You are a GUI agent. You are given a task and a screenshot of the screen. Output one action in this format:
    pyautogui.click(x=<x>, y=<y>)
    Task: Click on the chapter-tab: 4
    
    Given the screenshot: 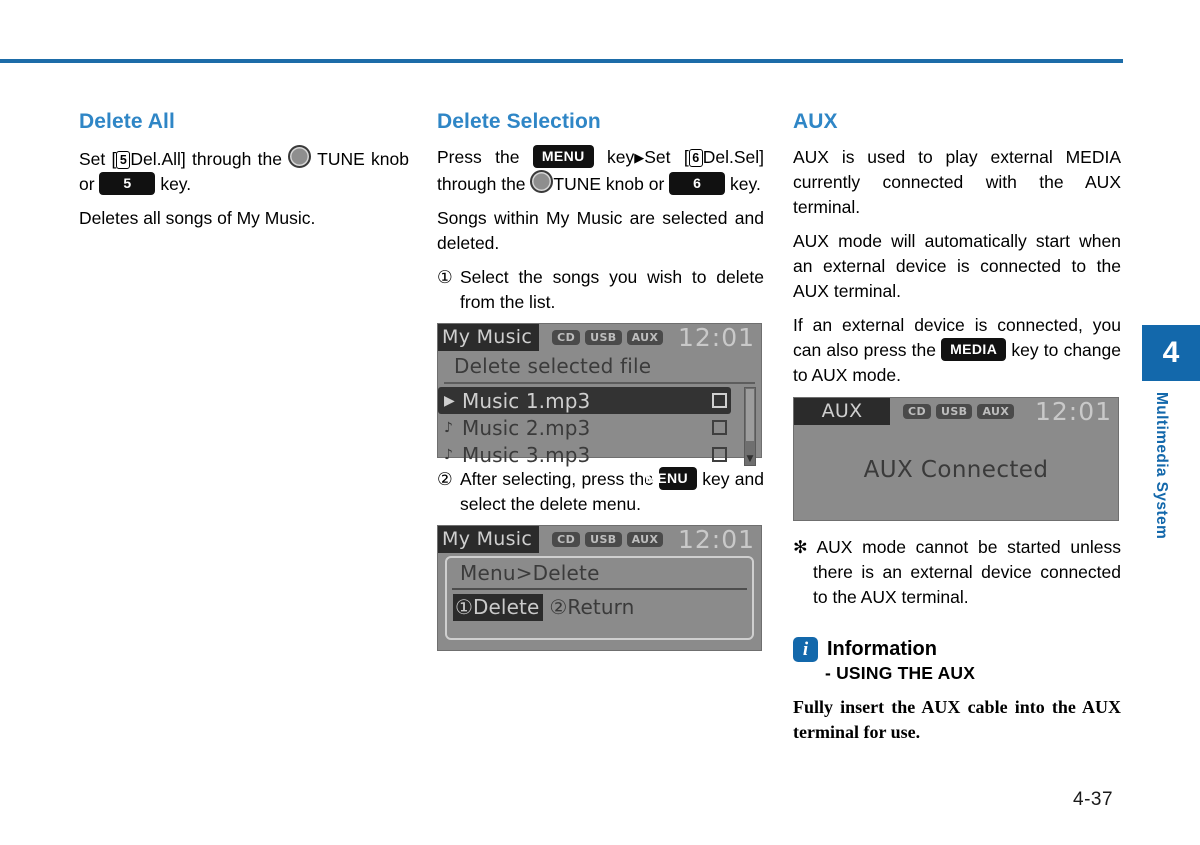 What is the action you would take?
    pyautogui.click(x=1171, y=353)
    